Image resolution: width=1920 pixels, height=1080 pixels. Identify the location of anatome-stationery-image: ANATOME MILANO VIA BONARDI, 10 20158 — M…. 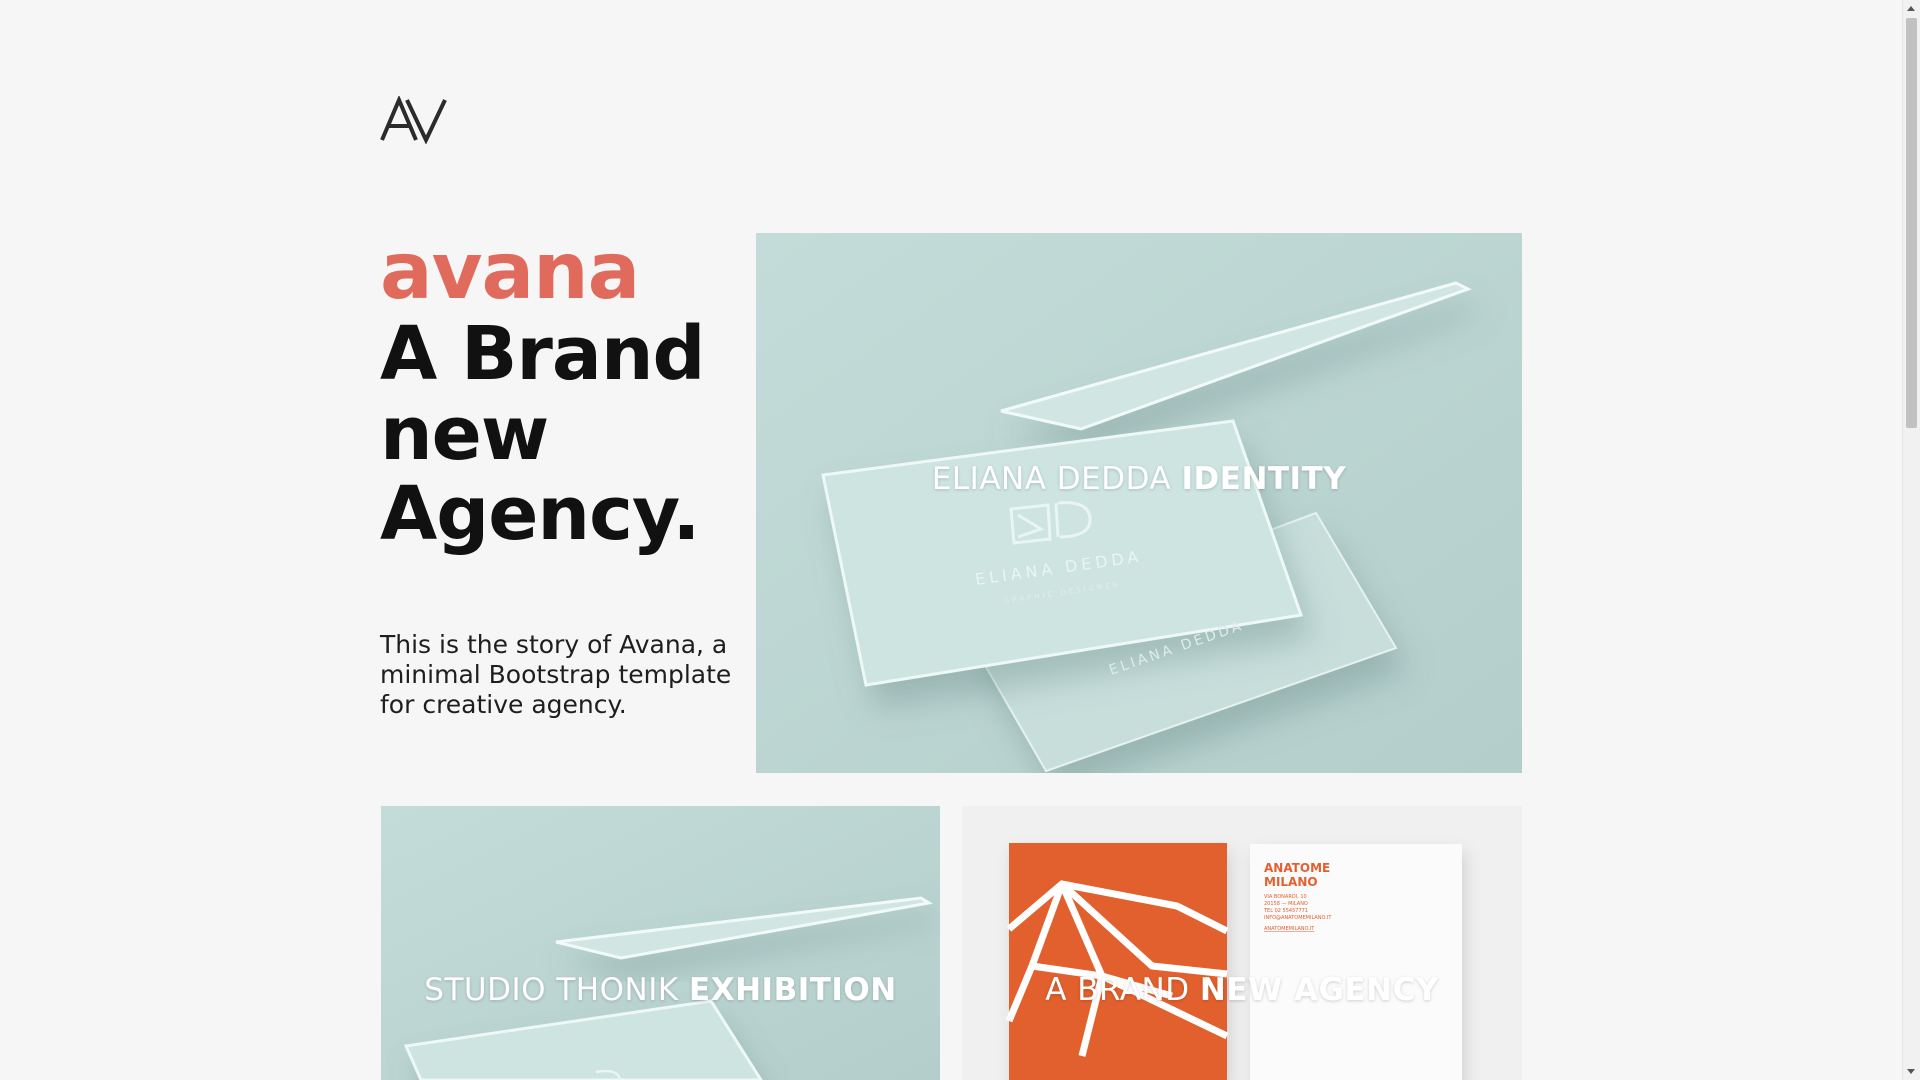
(1242, 943).